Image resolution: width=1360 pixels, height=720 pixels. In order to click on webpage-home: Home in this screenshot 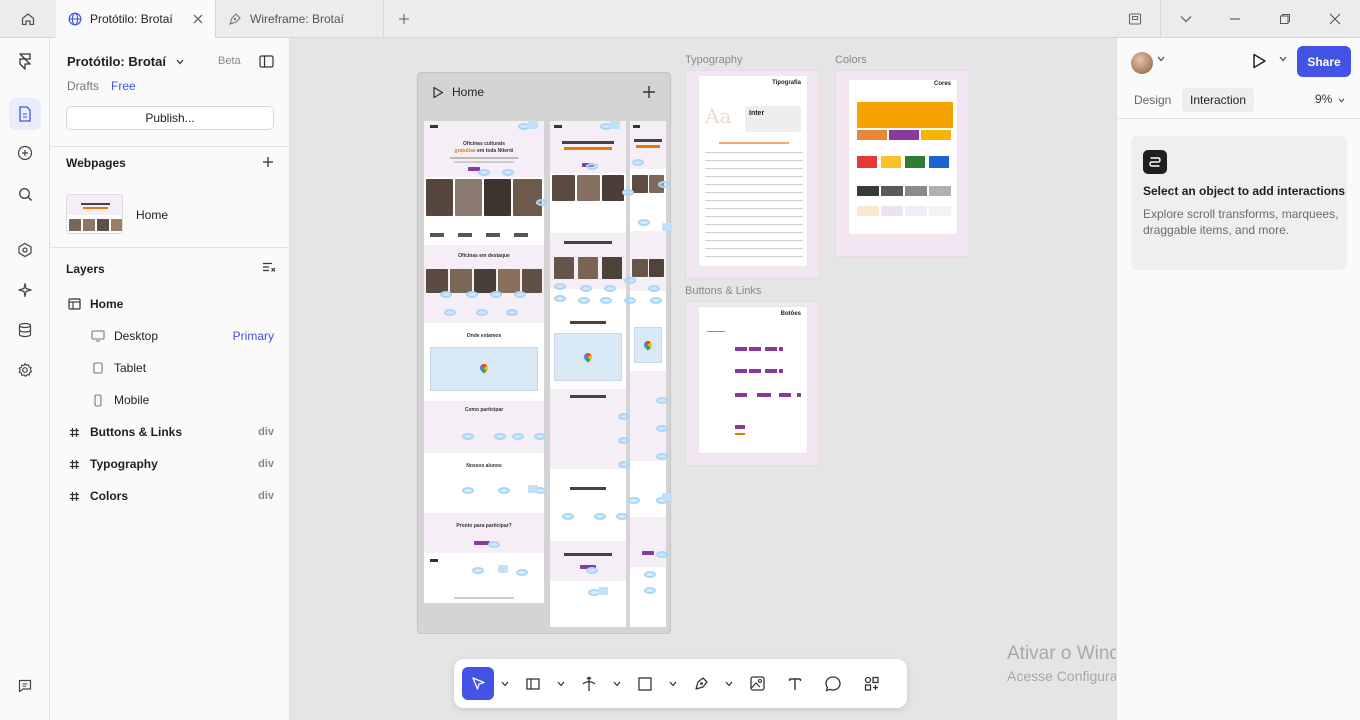, I will do `click(152, 215)`.